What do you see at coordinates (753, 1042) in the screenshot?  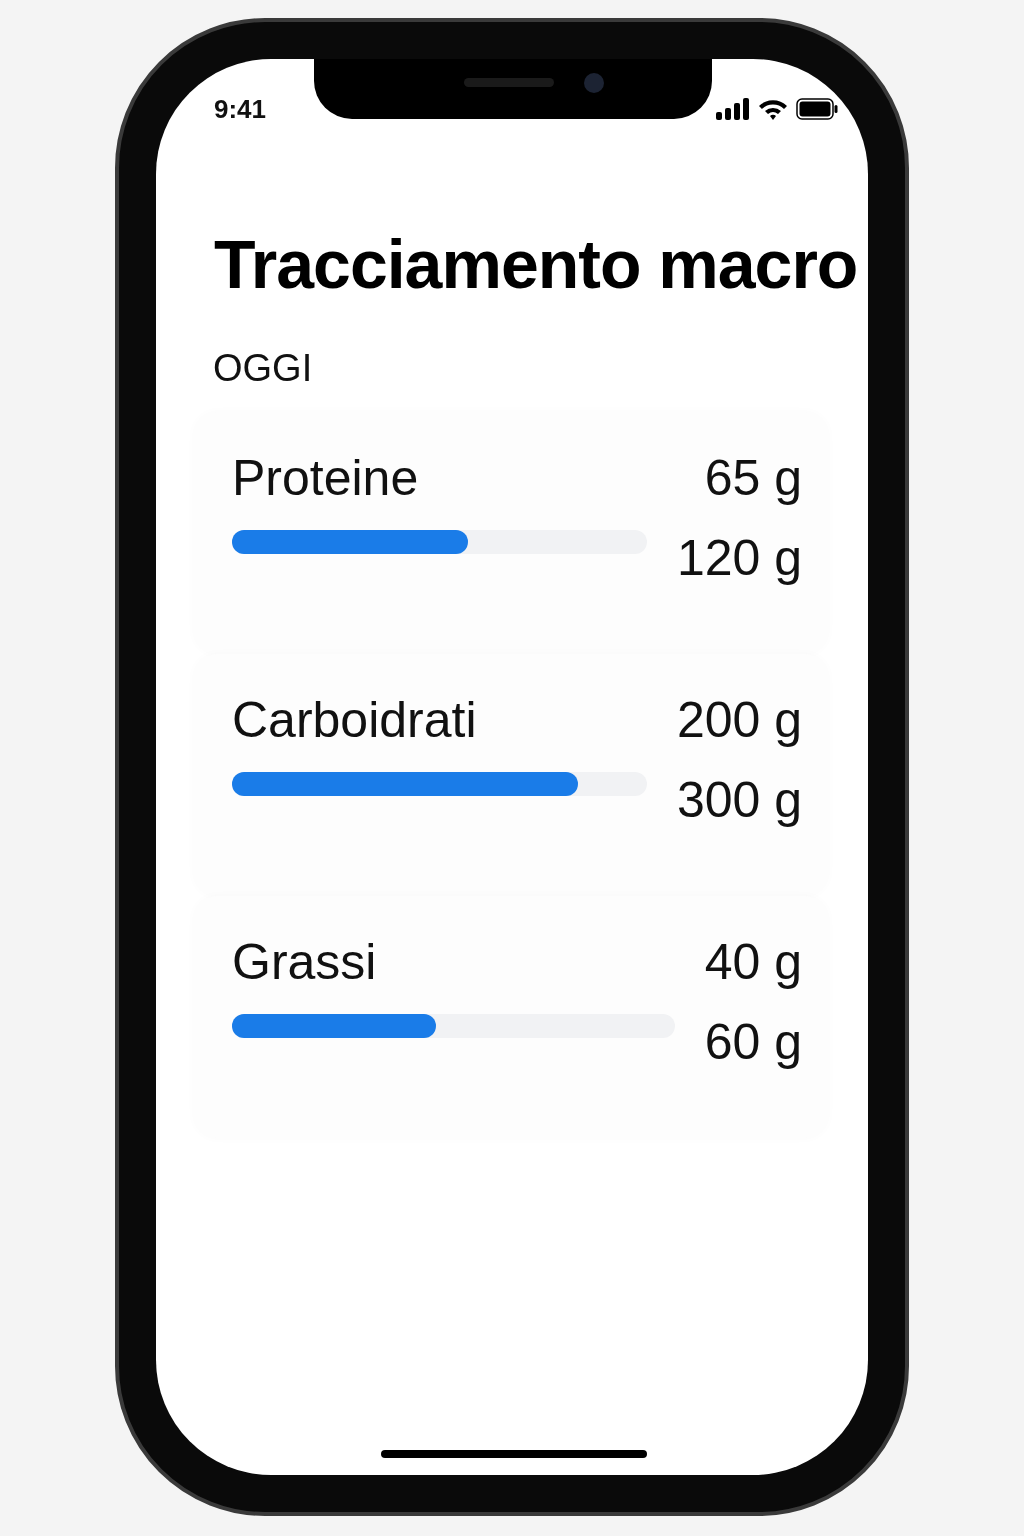 I see `macro-goal: 60 g` at bounding box center [753, 1042].